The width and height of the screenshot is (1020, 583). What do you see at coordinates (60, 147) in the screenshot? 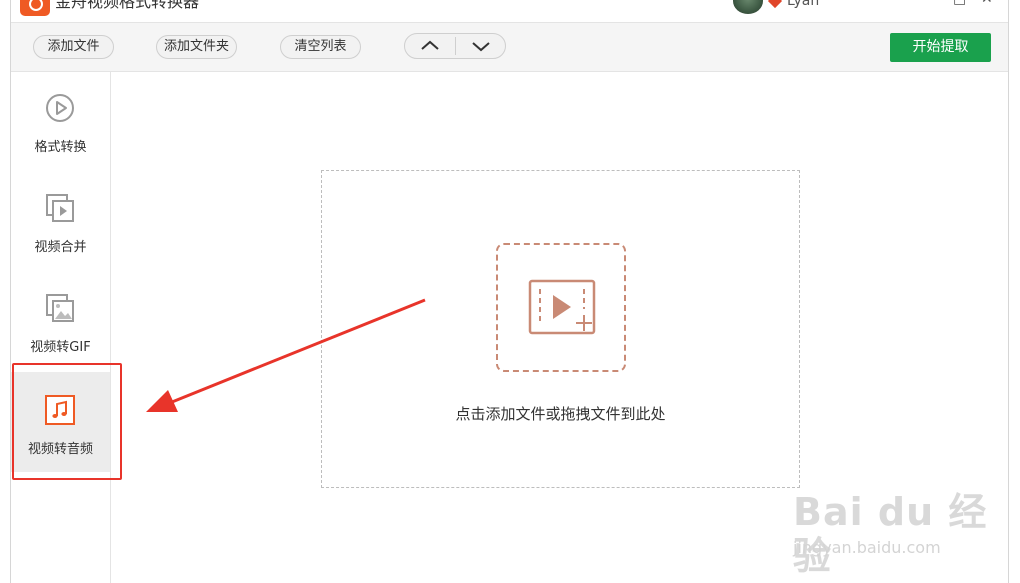
I see `sidebar-item-label: 格式转换` at bounding box center [60, 147].